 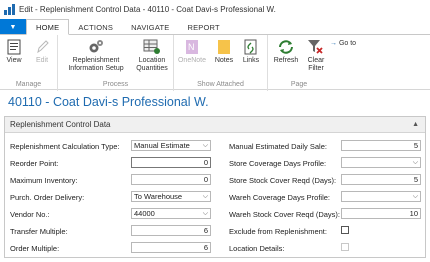 What do you see at coordinates (30, 214) in the screenshot?
I see `vendor-no-label: Vendor No.:` at bounding box center [30, 214].